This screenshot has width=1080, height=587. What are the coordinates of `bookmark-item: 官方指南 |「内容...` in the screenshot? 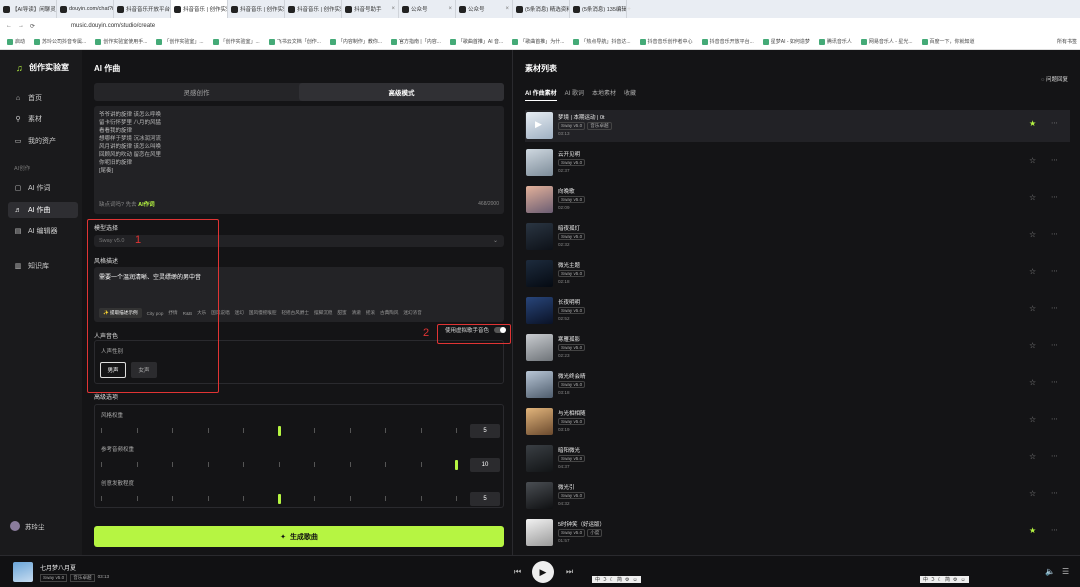 It's located at (416, 41).